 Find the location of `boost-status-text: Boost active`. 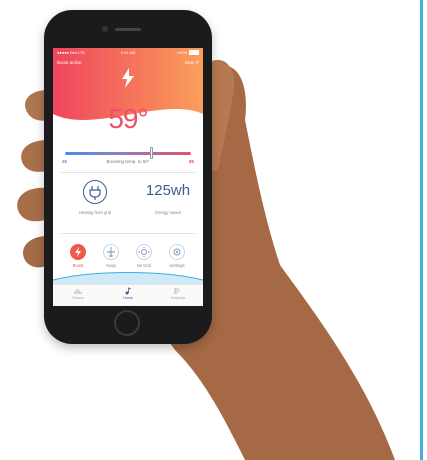

boost-status-text: Boost active is located at coordinates (69, 62).